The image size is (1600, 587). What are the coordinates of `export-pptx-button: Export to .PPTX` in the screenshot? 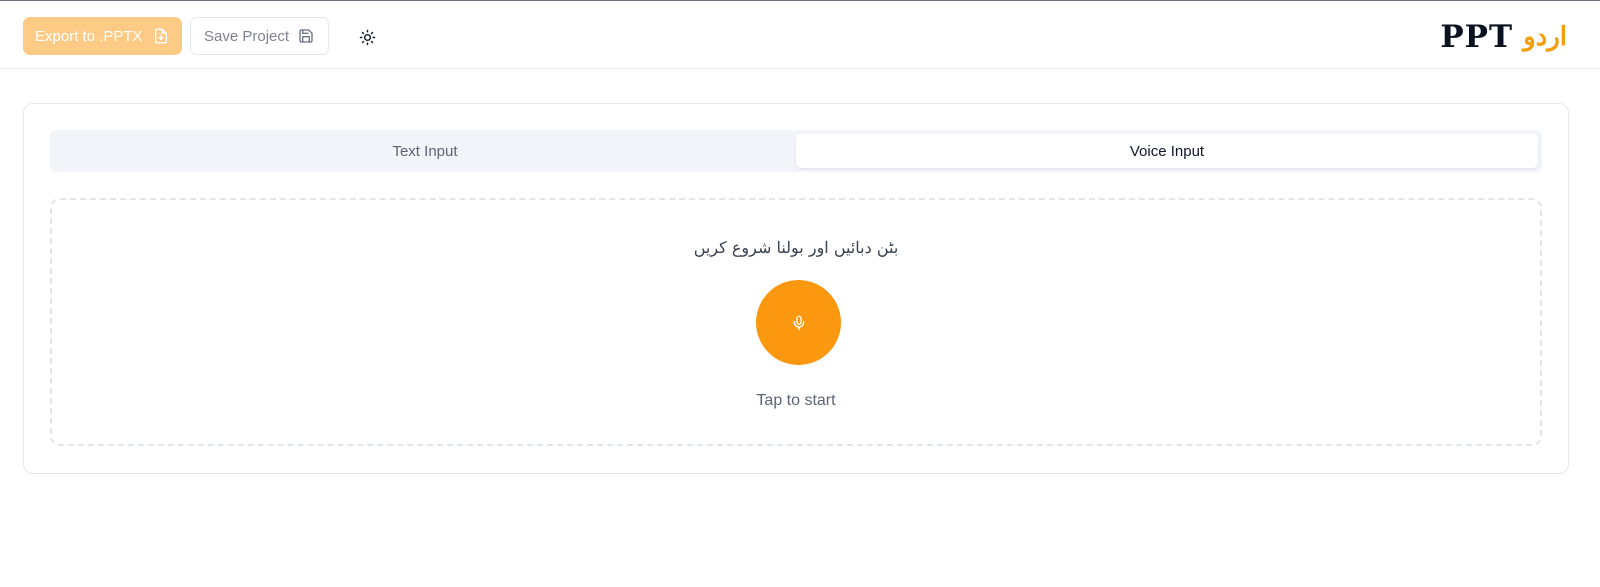 It's located at (102, 36).